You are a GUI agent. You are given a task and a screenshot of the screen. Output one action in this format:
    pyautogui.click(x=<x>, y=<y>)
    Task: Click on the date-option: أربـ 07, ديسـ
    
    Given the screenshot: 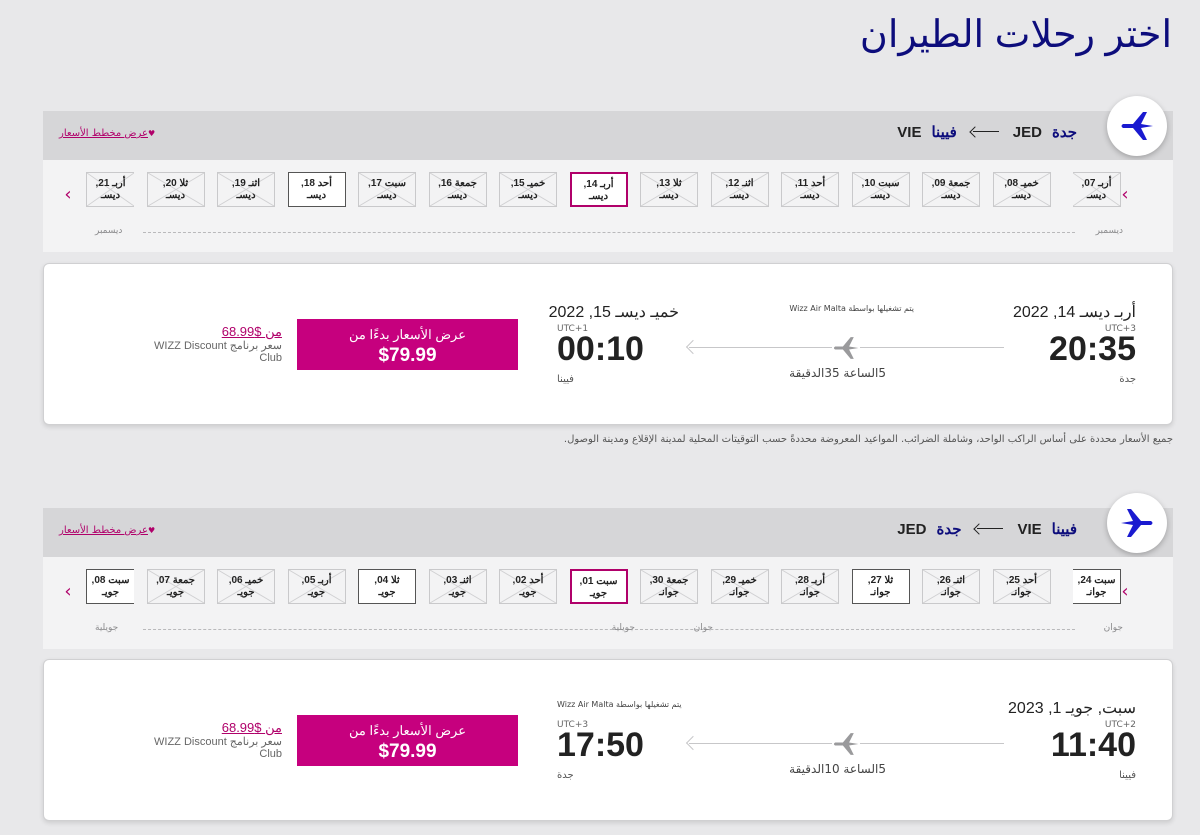 What is the action you would take?
    pyautogui.click(x=1097, y=189)
    